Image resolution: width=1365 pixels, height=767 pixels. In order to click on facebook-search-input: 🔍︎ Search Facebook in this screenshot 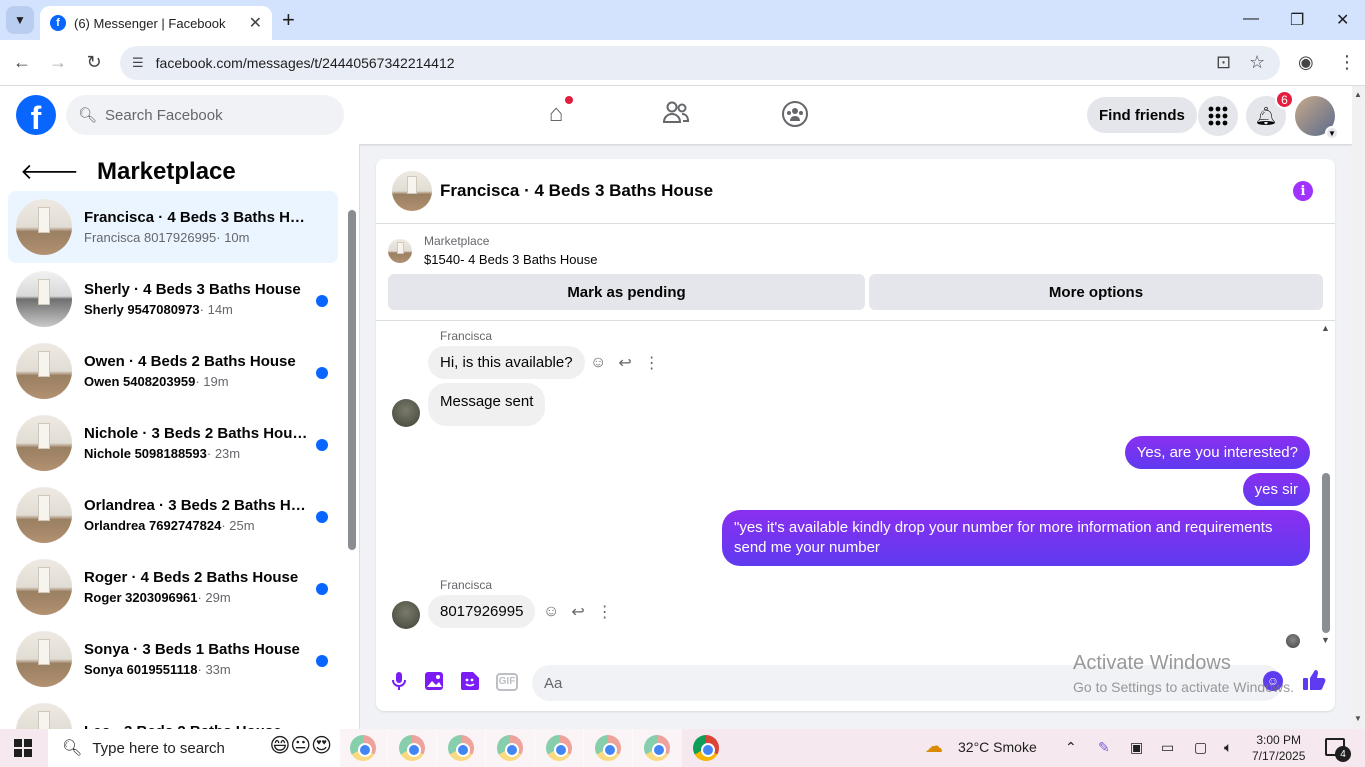, I will do `click(205, 115)`.